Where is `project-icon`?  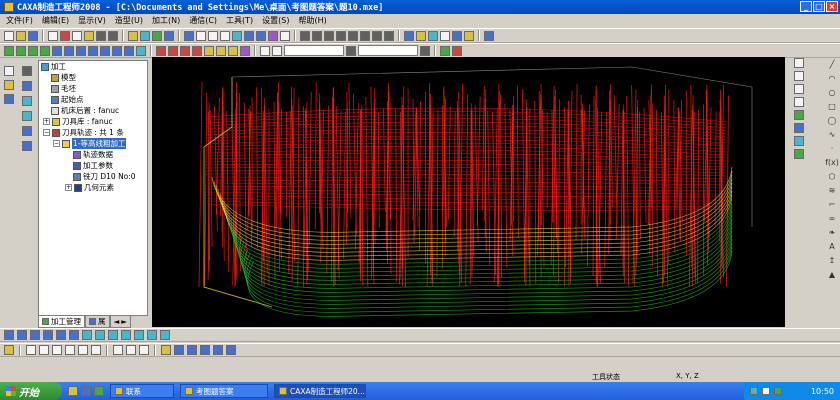 project-icon is located at coordinates (113, 335).